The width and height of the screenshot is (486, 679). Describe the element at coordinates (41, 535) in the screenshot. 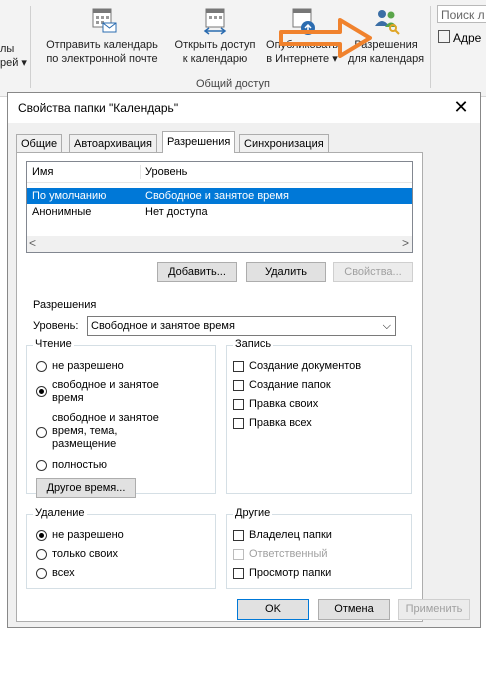

I see `delete-none-radio` at that location.